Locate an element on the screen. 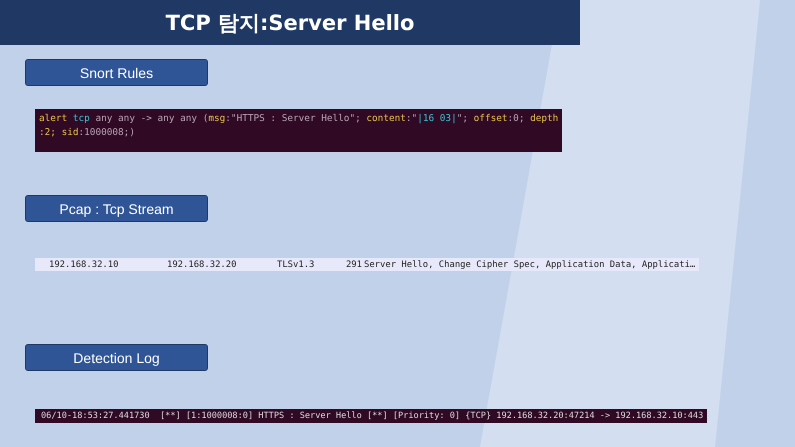 This screenshot has width=795, height=447. terminal-rule-text: alert tcp any any -> any any (msg:"HTTPS : Server Hello"; content:"|16 03|"; offset:0; depth :2; sid:1000008;) is located at coordinates (298, 130).